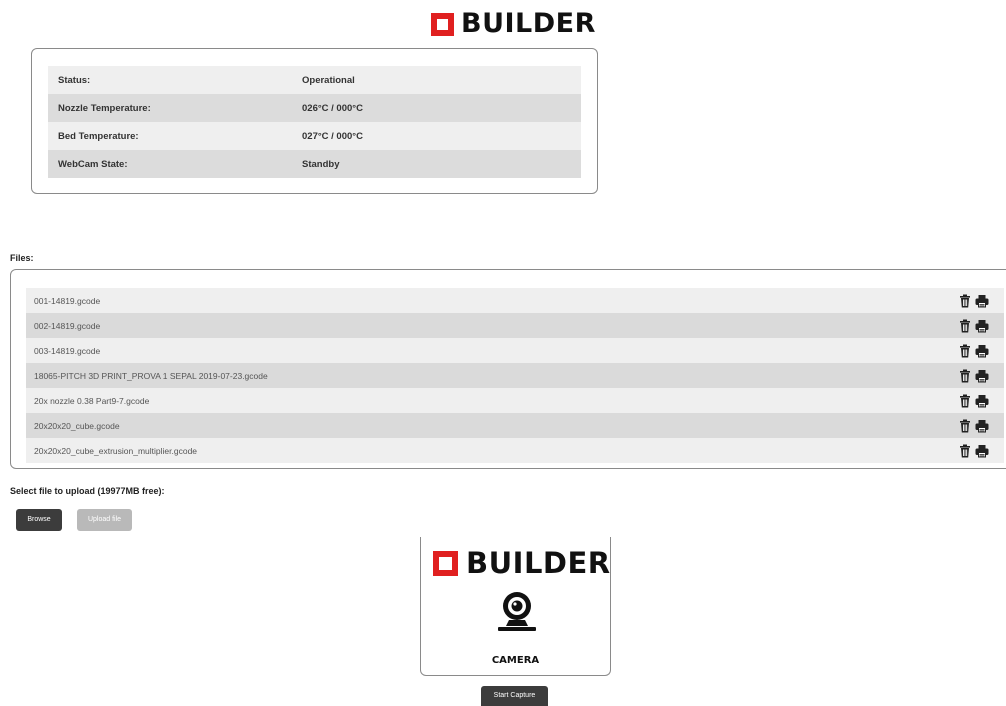 Image resolution: width=1006 pixels, height=706 pixels. I want to click on builder-logo: BUILDER, so click(513, 24).